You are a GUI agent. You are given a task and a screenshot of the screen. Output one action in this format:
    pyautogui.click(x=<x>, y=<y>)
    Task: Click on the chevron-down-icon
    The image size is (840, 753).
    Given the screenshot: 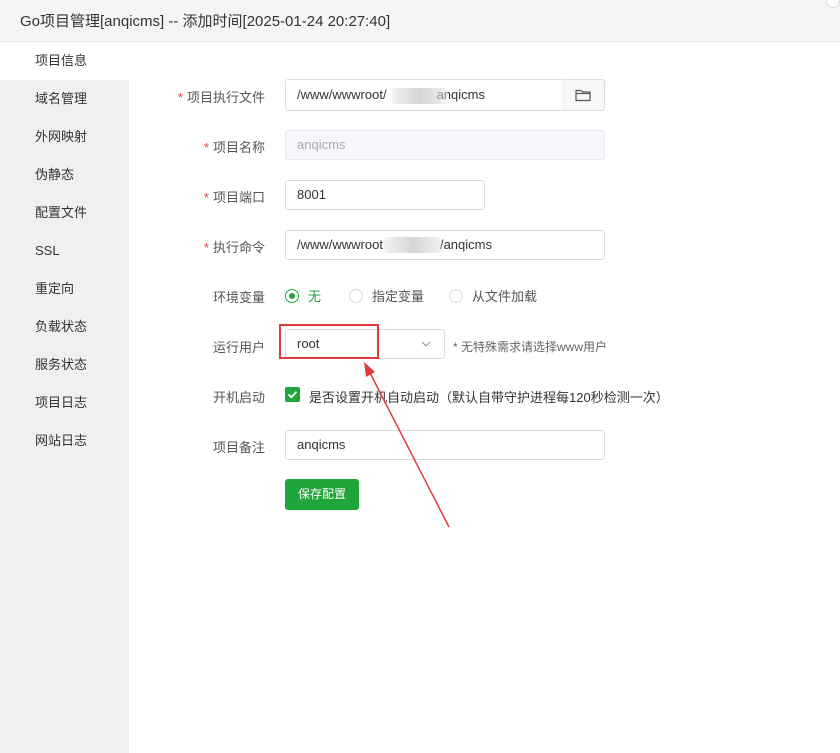 What is the action you would take?
    pyautogui.click(x=426, y=344)
    